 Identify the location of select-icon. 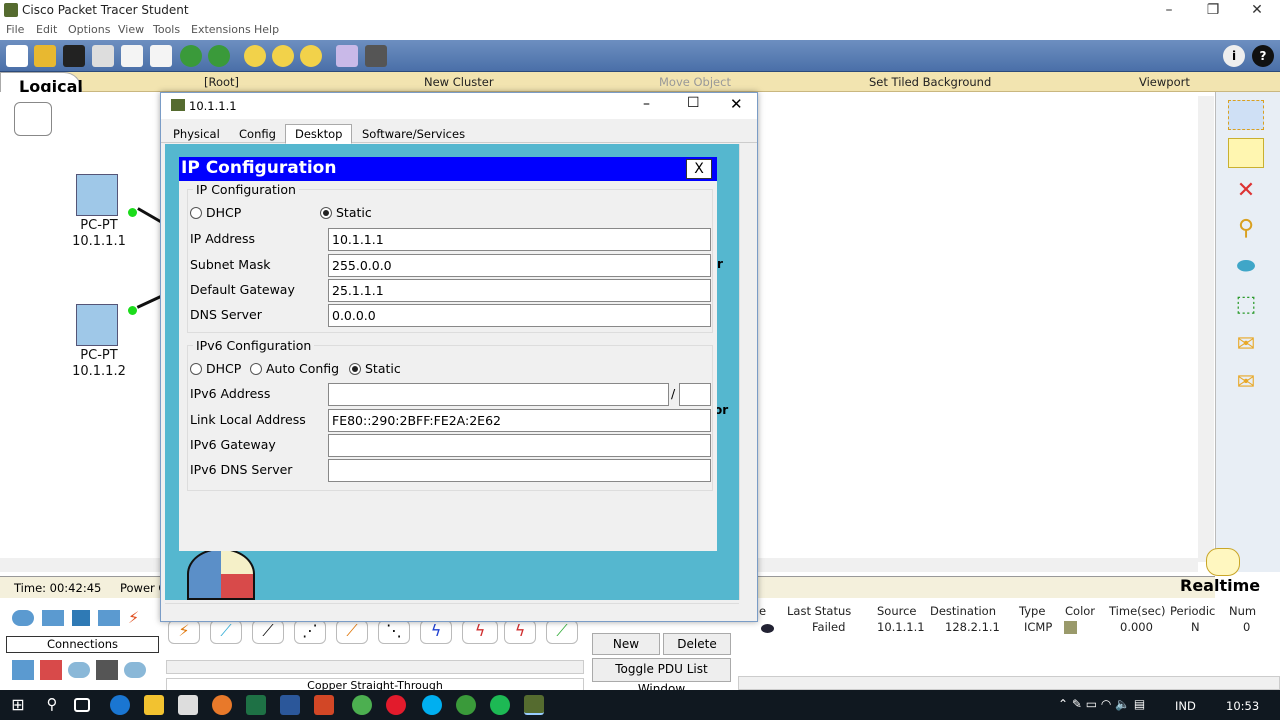
(1246, 115).